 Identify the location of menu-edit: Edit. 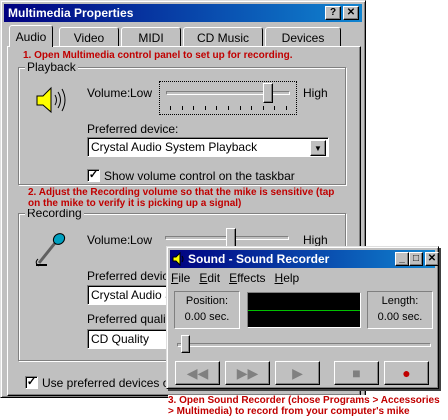
(209, 278).